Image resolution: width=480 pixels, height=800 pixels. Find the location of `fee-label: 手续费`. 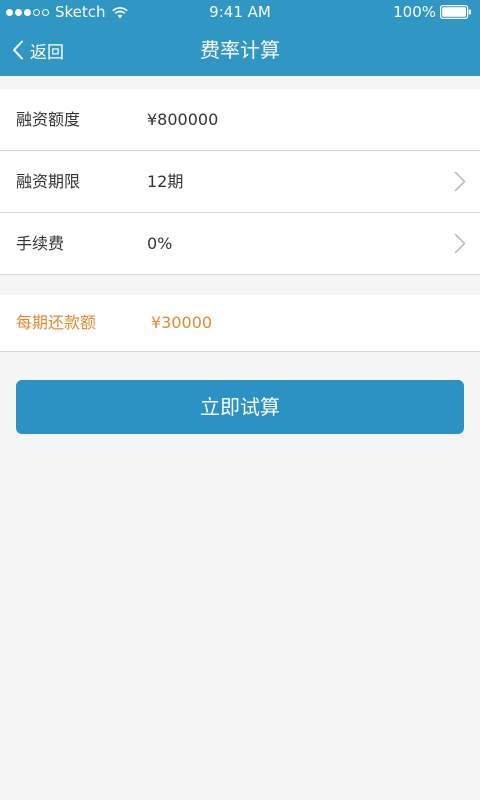

fee-label: 手续费 is located at coordinates (40, 243).